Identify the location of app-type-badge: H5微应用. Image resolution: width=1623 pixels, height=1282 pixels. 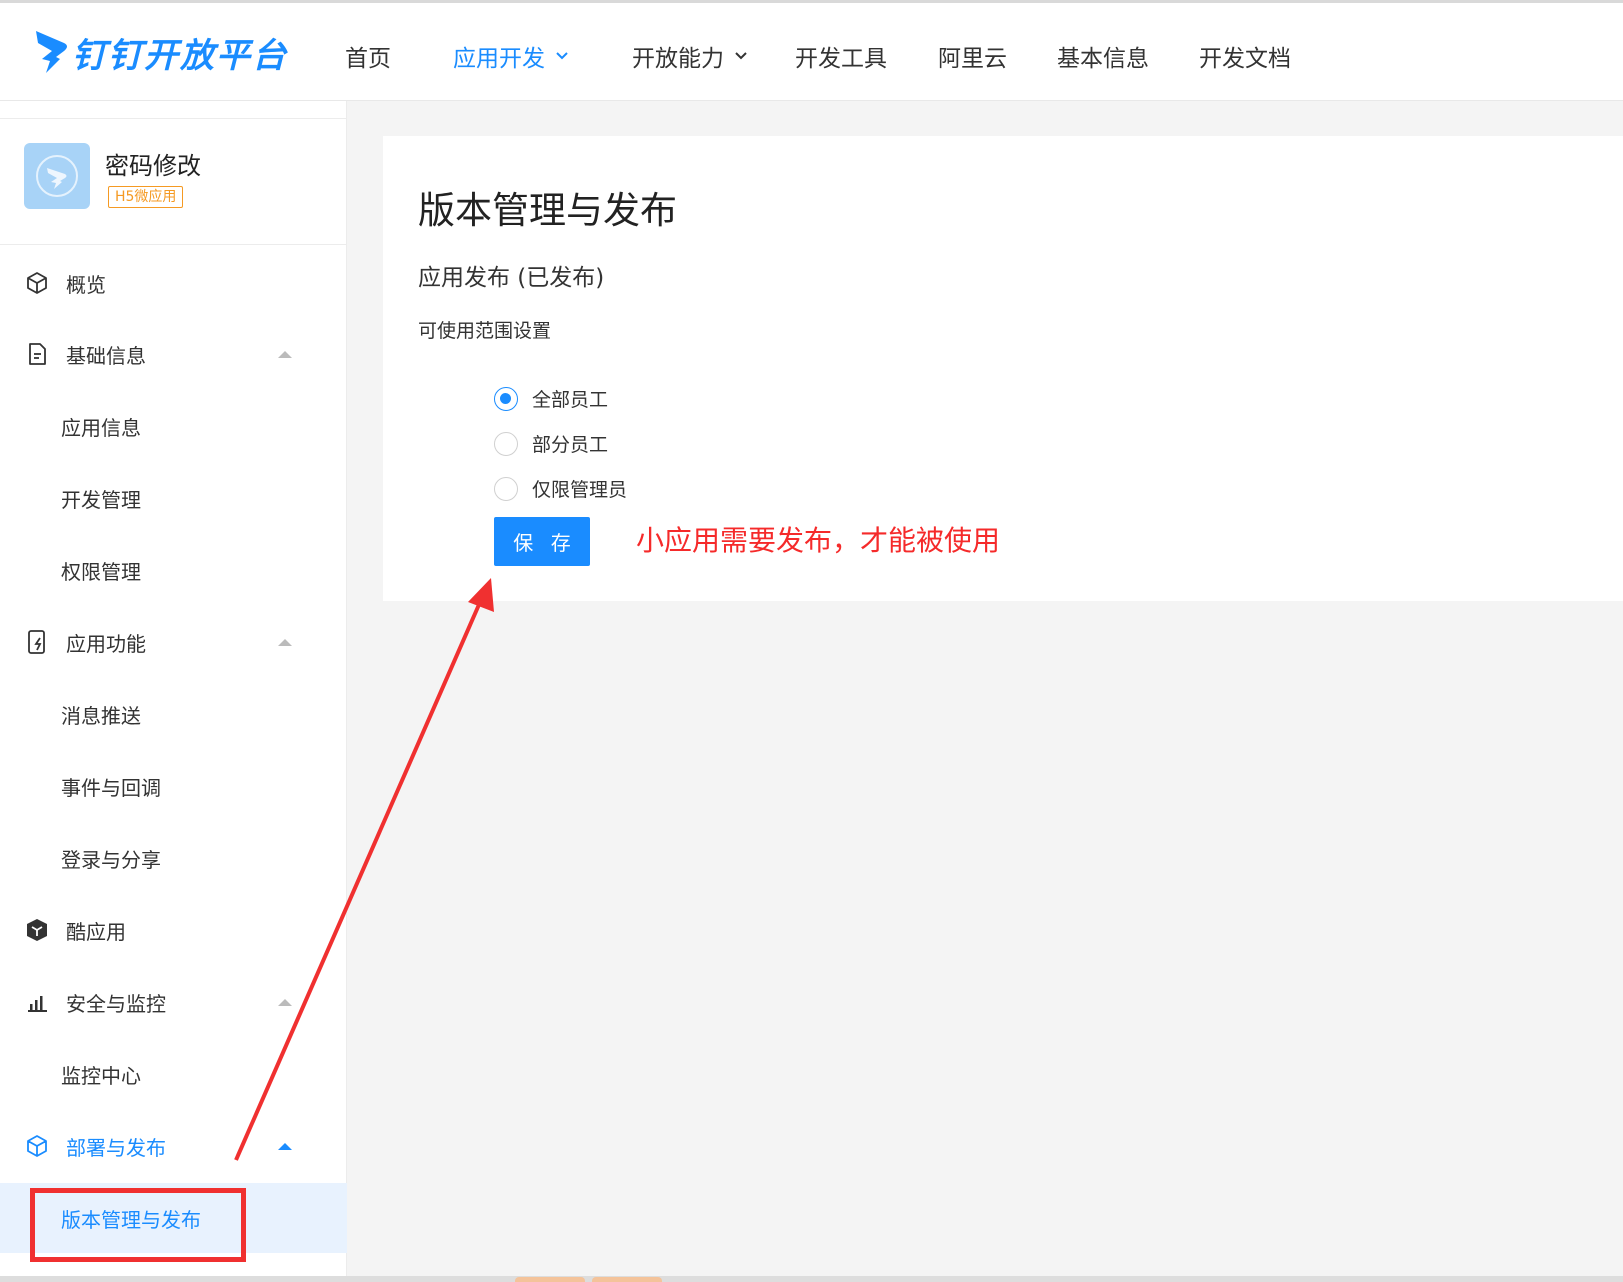
(146, 197).